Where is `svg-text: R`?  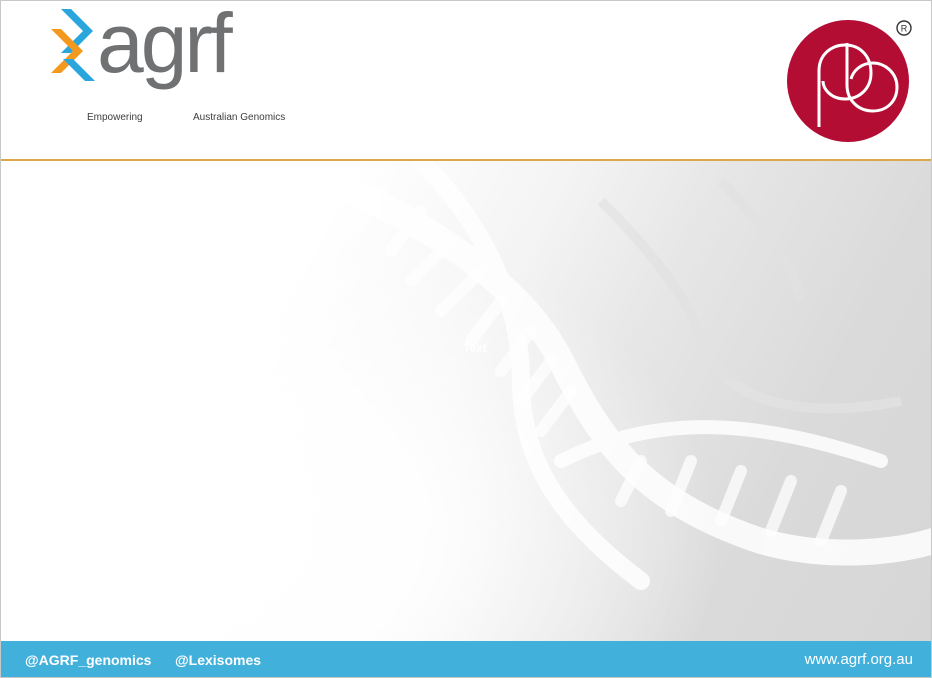 svg-text: R is located at coordinates (904, 29).